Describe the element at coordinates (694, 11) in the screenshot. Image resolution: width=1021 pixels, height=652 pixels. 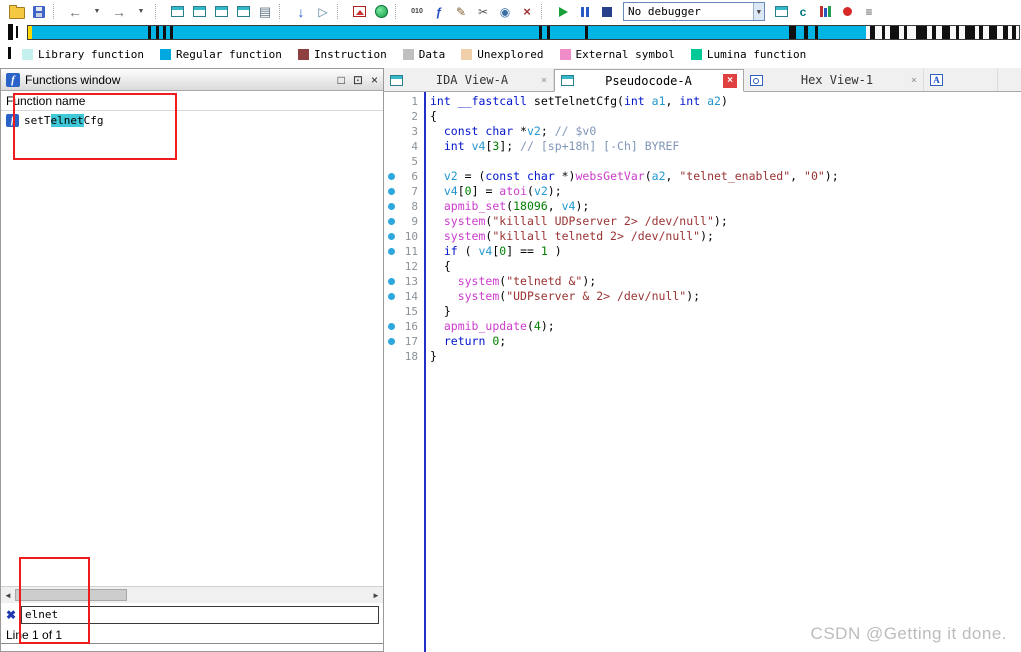
I see `debugger-selector: No debugger ▼` at that location.